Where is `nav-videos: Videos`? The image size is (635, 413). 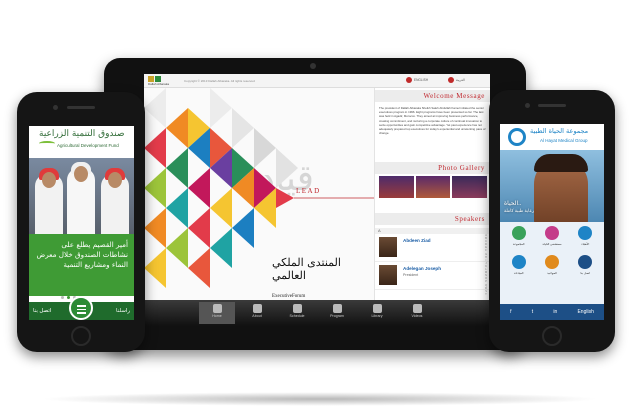
nav-videos: Videos is located at coordinates (417, 313).